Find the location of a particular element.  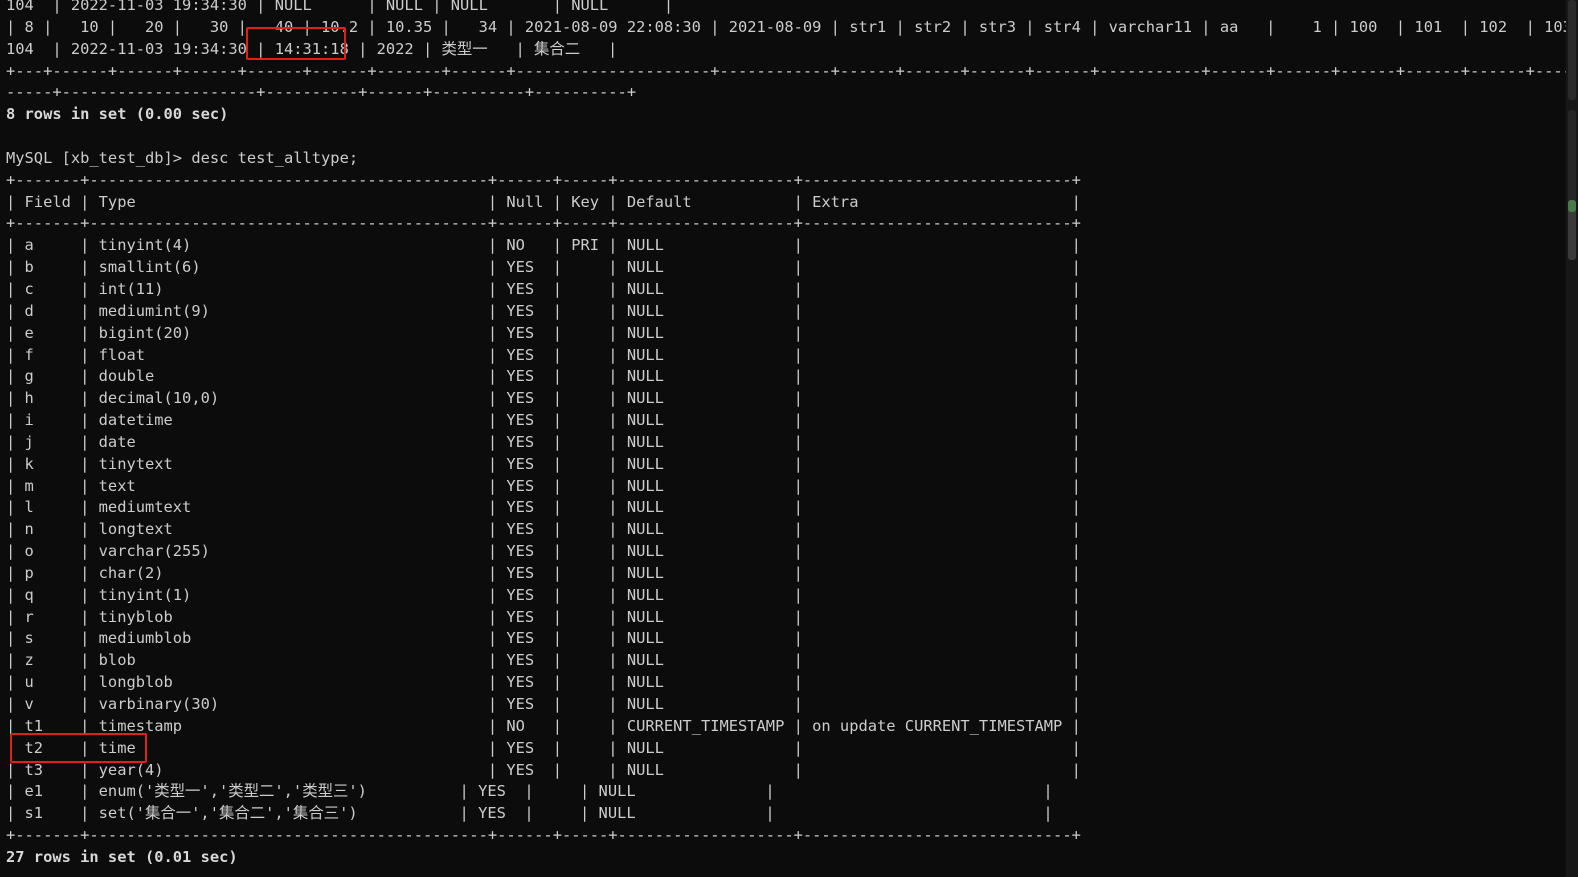

terminal-line: | a | tinyint(4) | NO | PRI | NULL | | is located at coordinates (543, 245).